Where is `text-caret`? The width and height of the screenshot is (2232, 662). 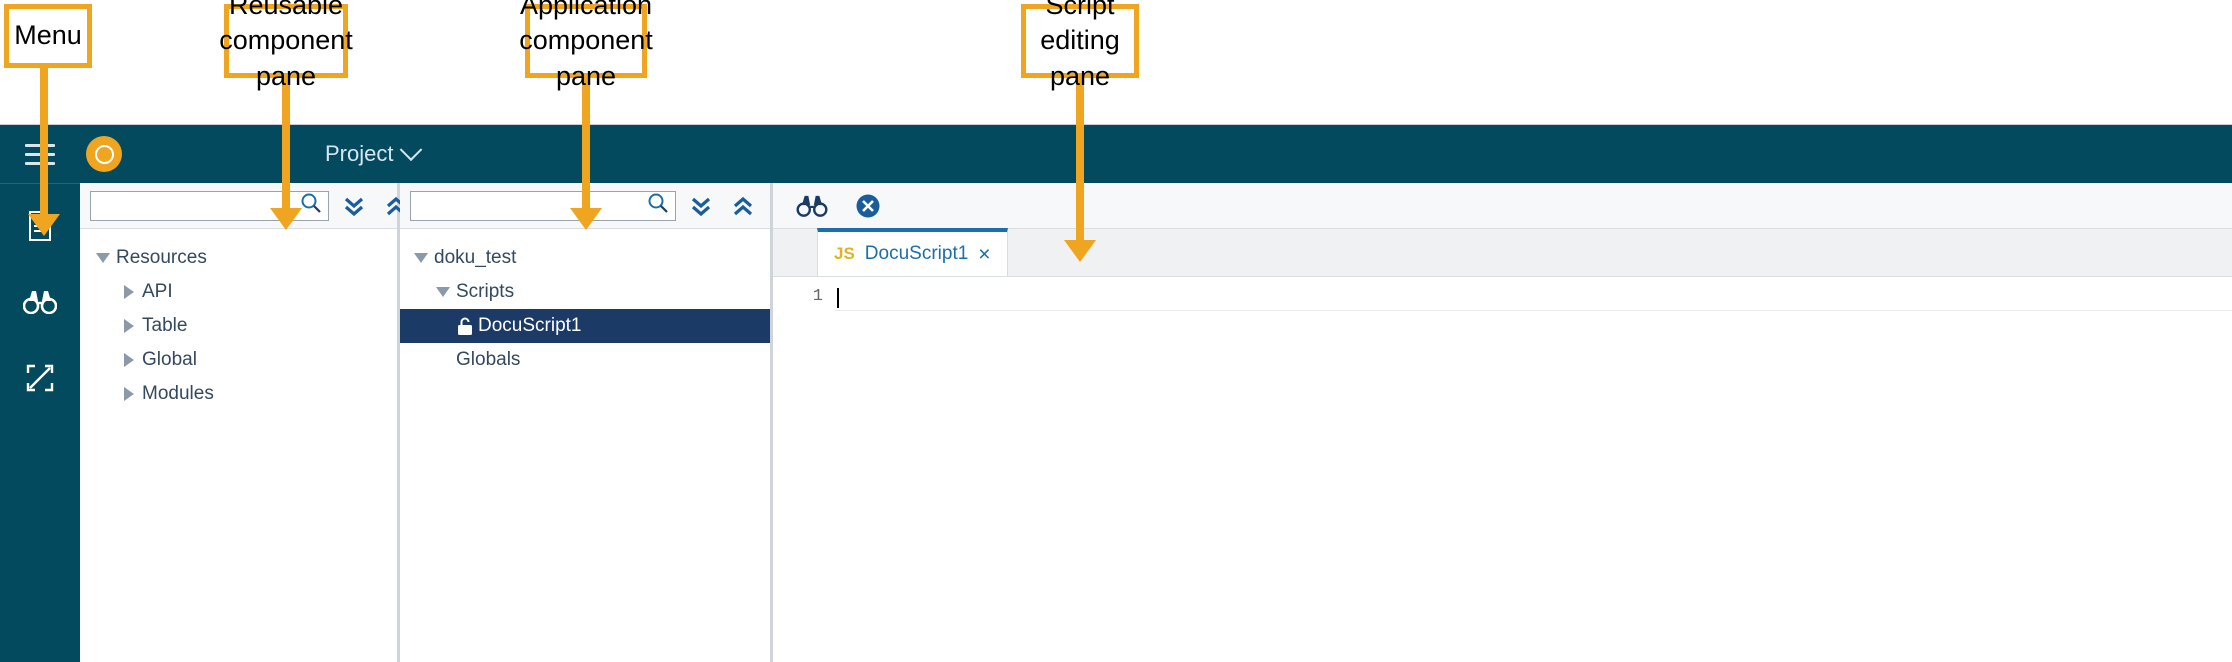 text-caret is located at coordinates (838, 297).